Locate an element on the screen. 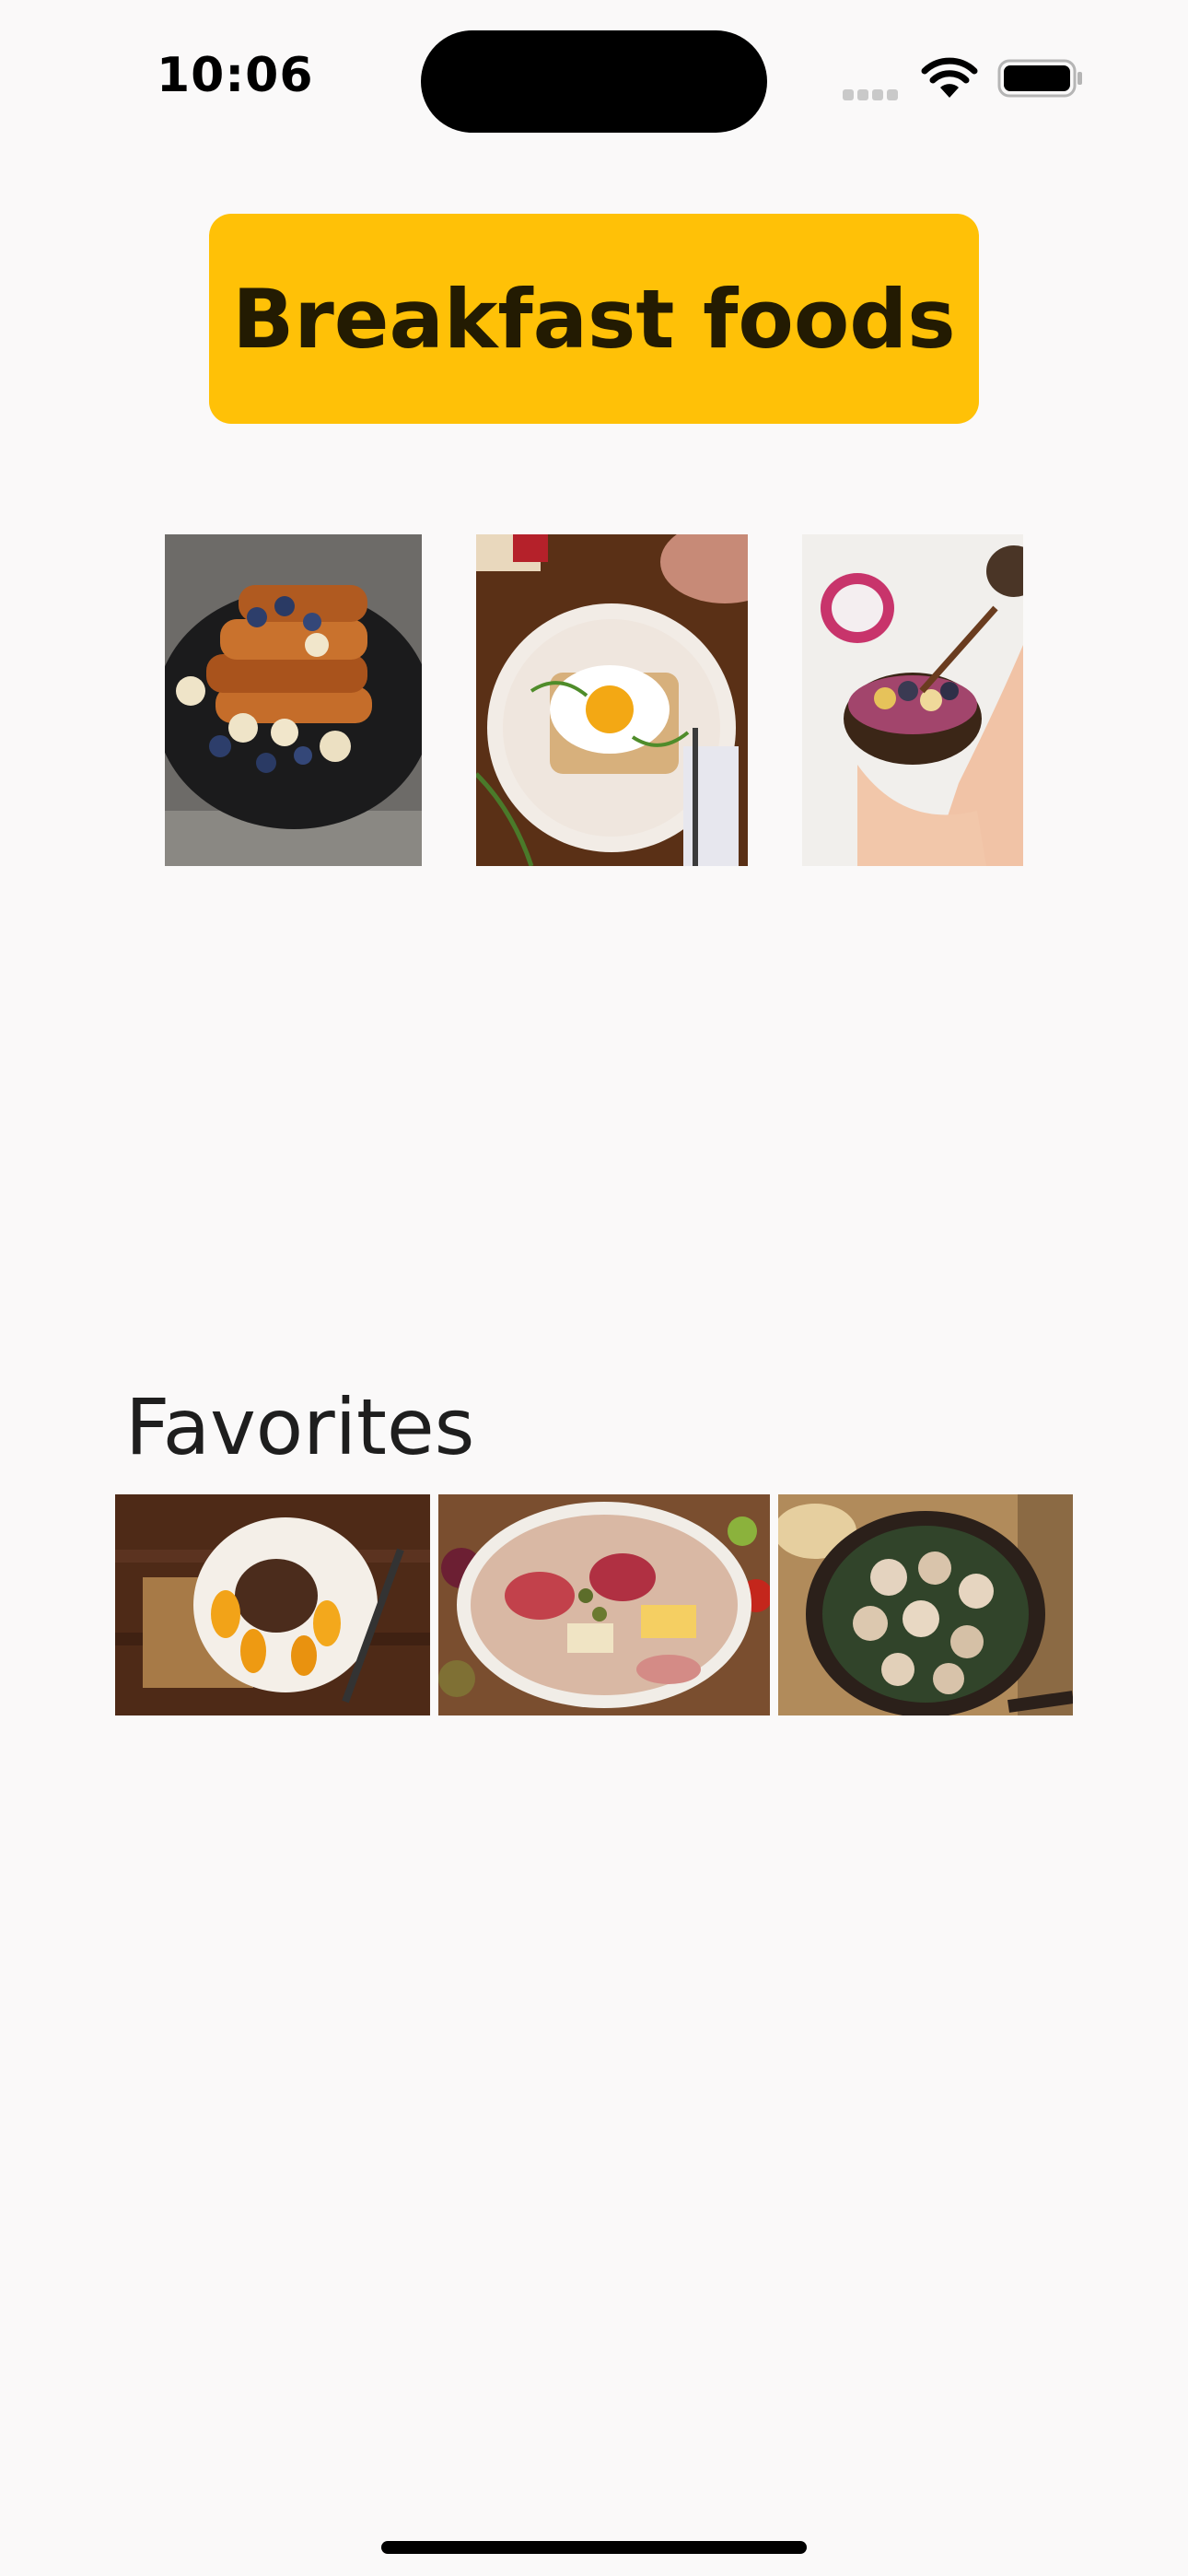 The height and width of the screenshot is (2576, 1188). smoothie-bowl-image is located at coordinates (912, 700).